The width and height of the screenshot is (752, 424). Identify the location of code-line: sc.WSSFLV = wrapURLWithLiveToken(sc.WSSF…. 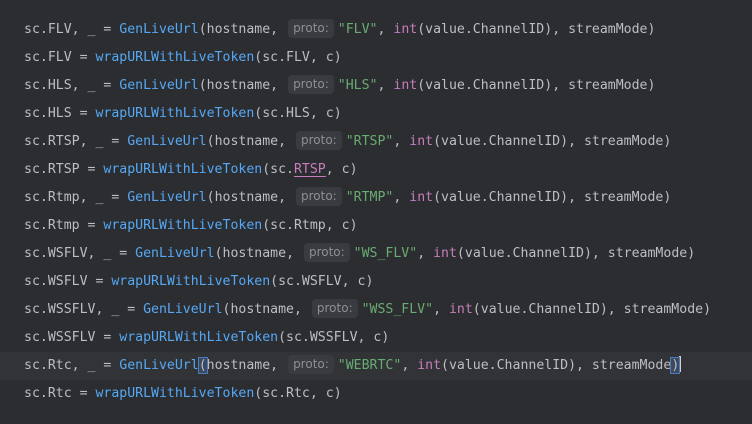
(376, 338).